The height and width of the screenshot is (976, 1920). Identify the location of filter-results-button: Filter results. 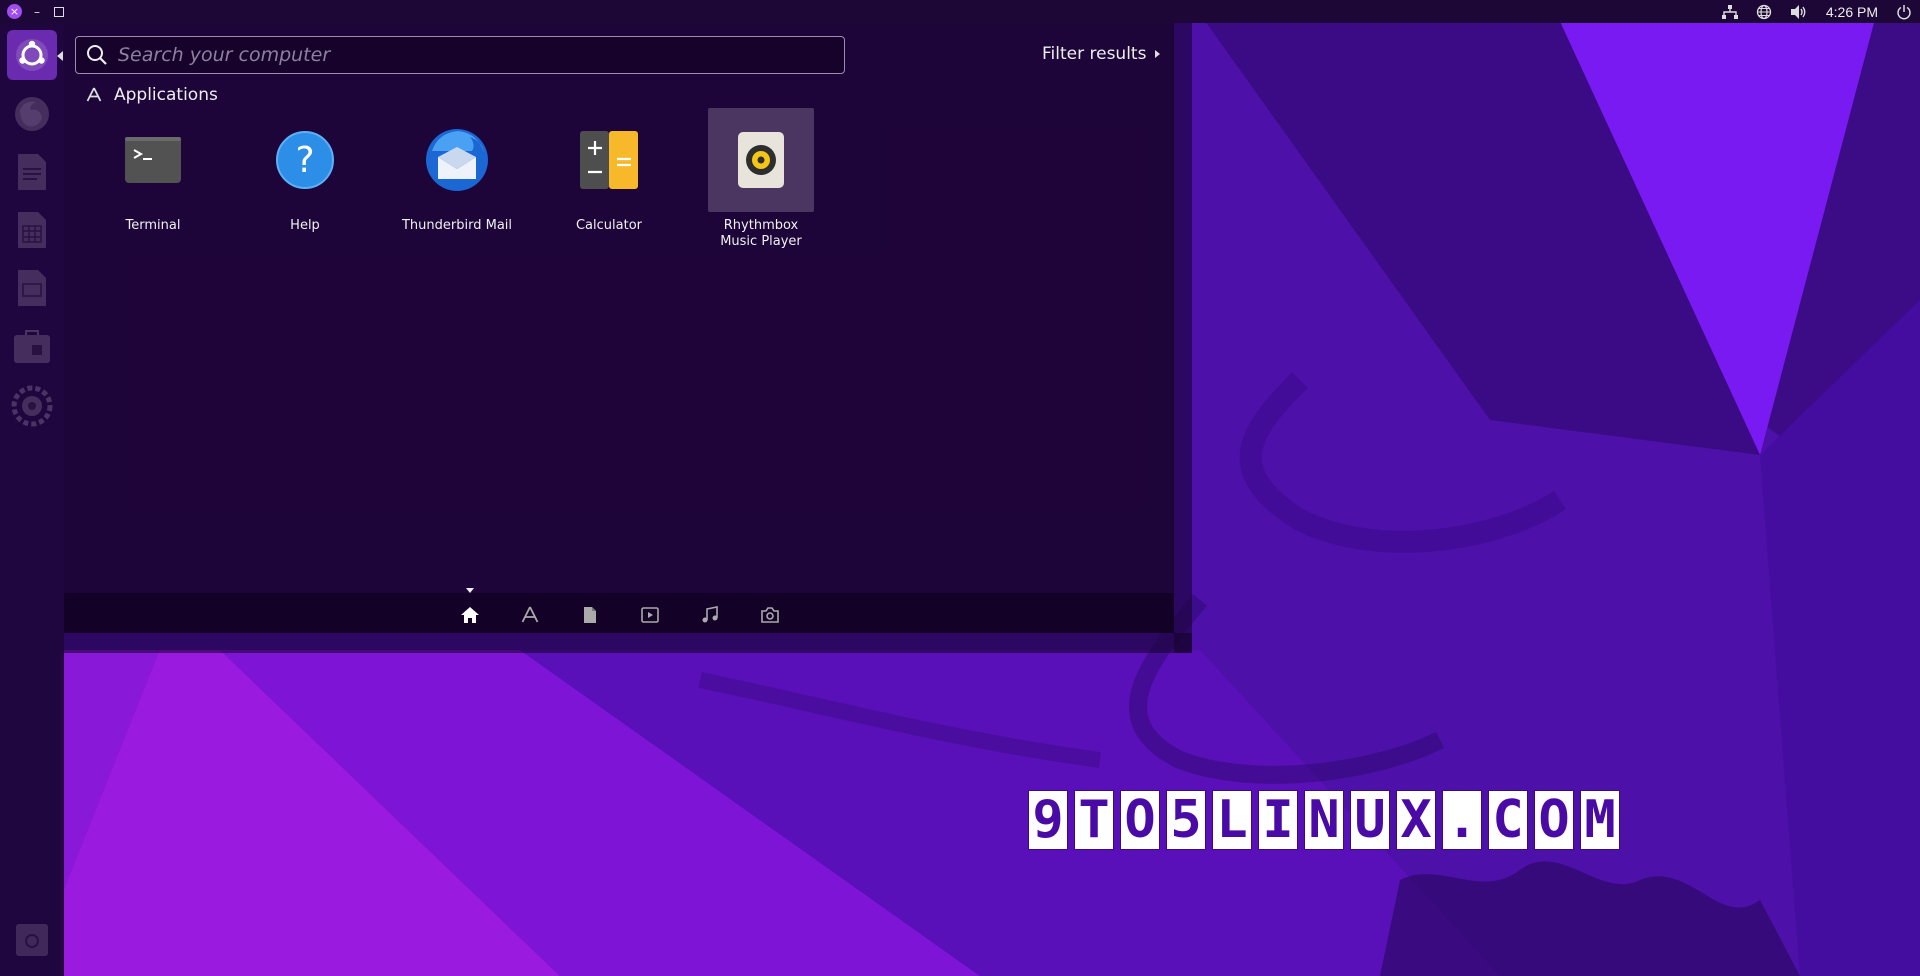
(1101, 54).